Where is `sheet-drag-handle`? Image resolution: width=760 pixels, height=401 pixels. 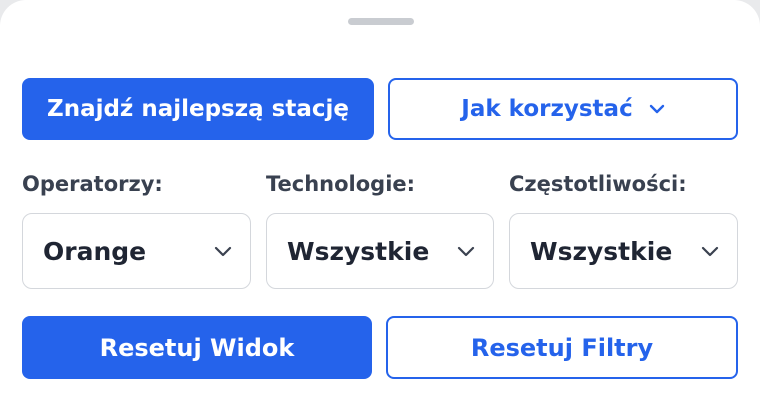 sheet-drag-handle is located at coordinates (381, 21).